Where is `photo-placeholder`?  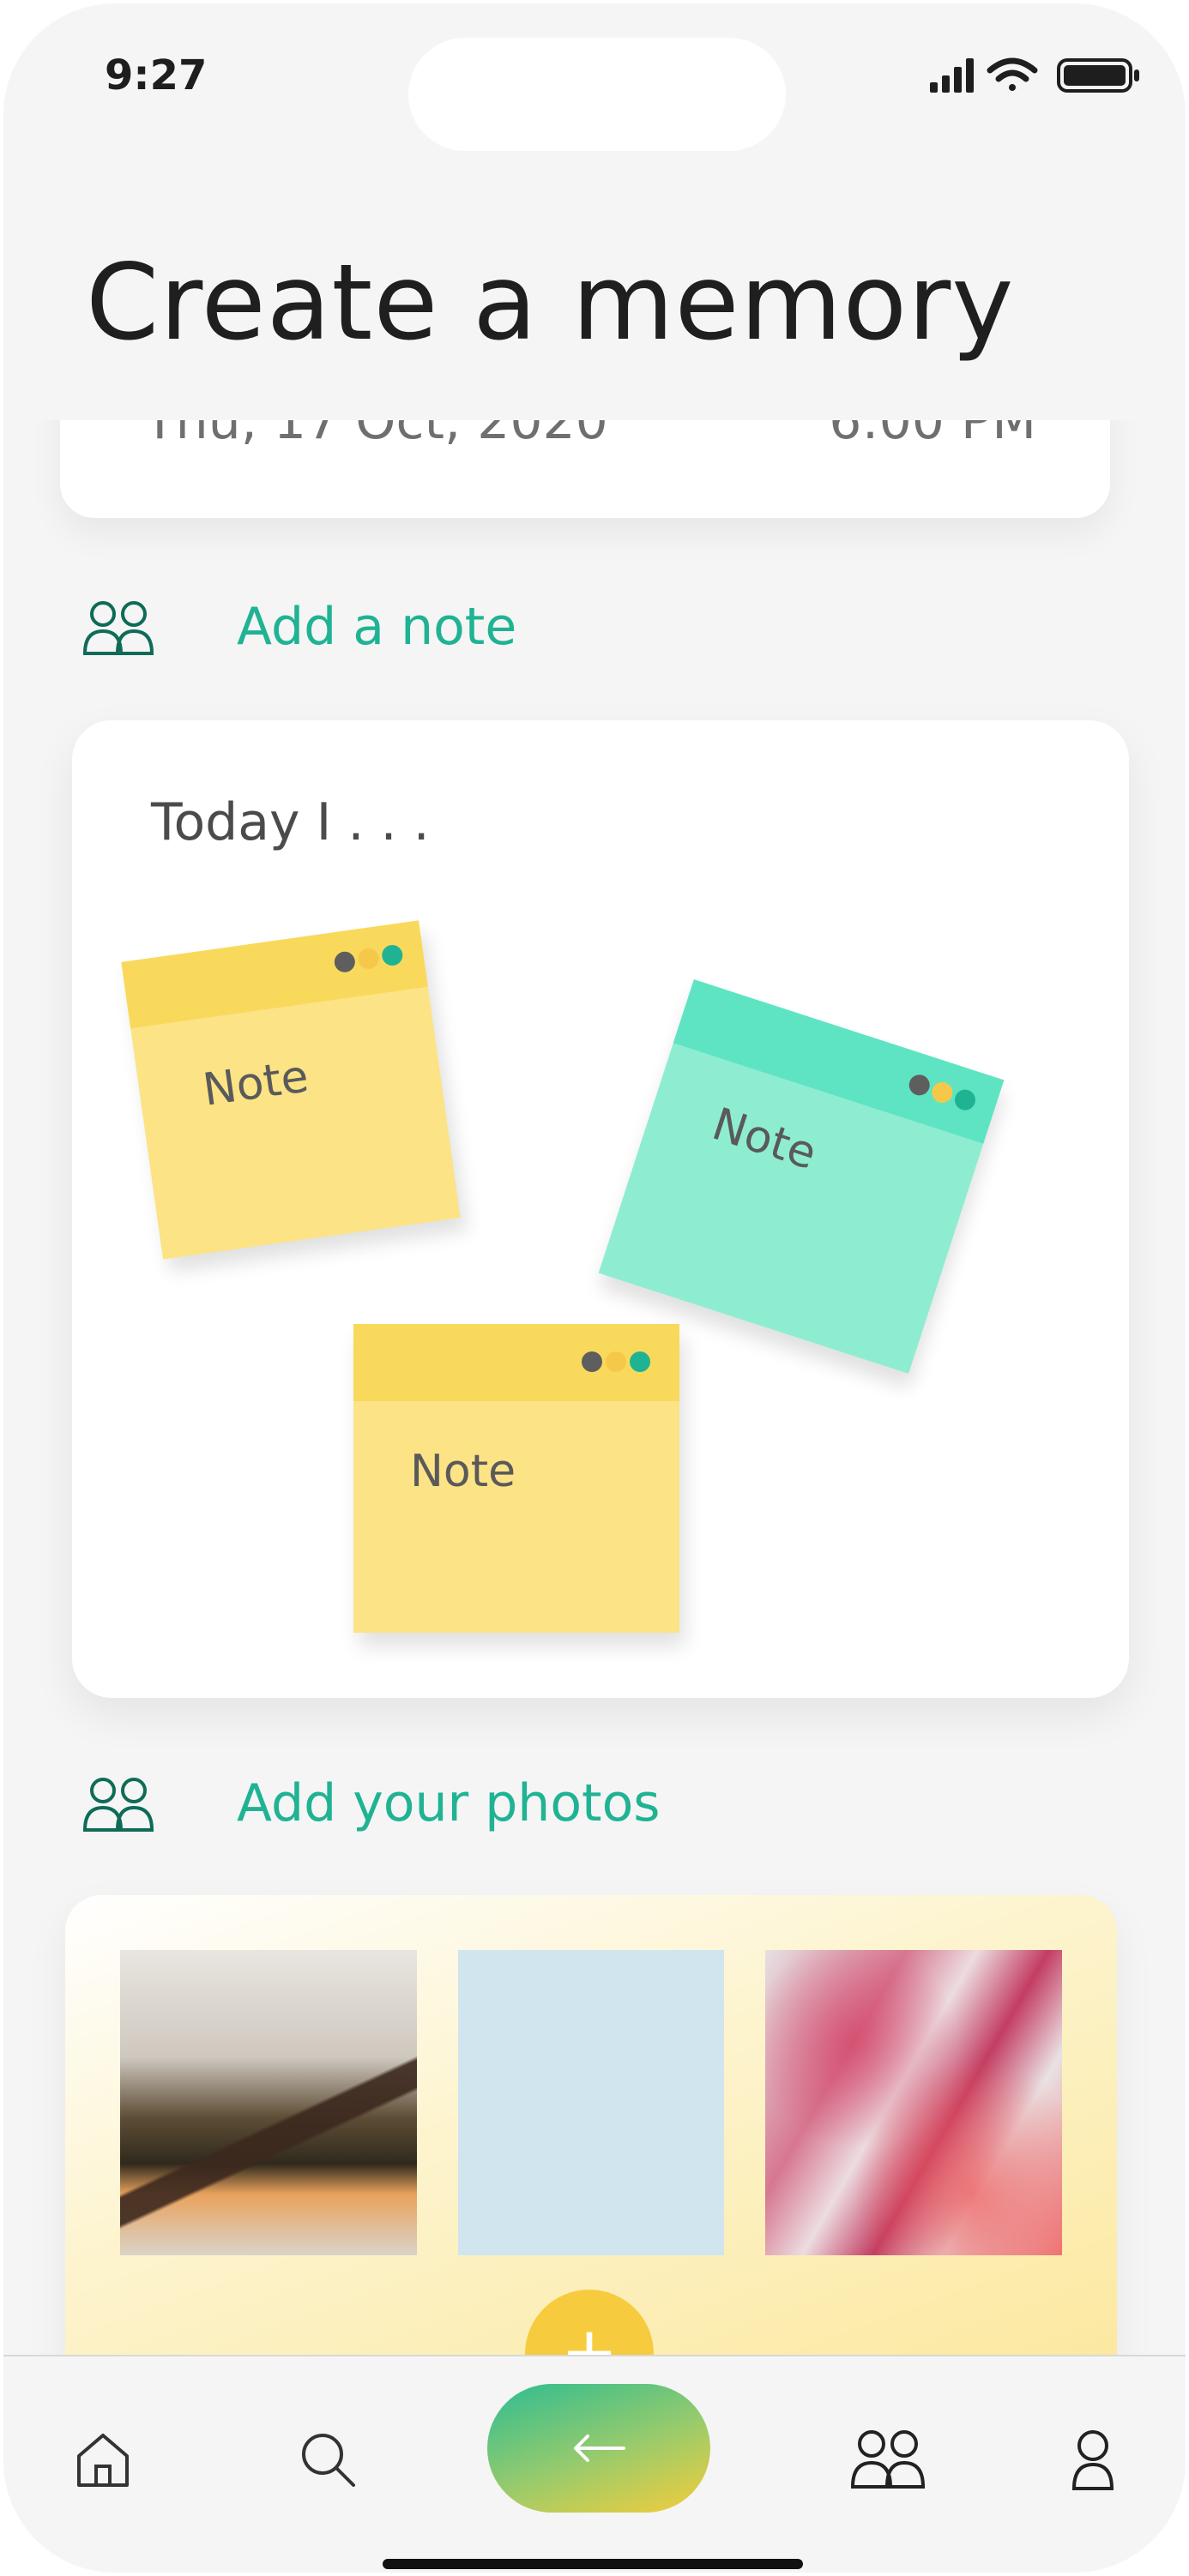 photo-placeholder is located at coordinates (591, 2102).